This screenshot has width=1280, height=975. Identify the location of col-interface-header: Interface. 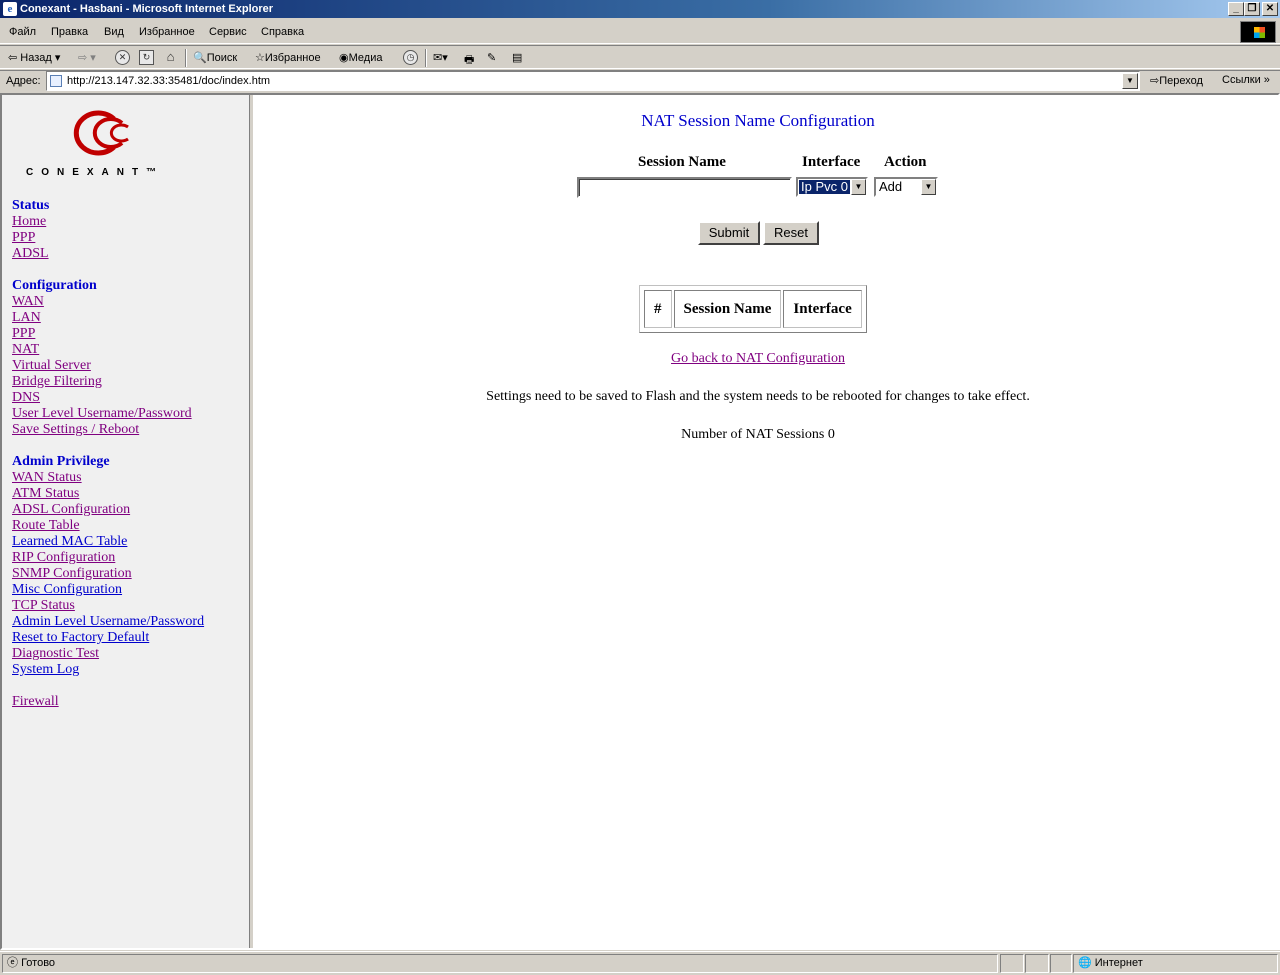
(822, 309).